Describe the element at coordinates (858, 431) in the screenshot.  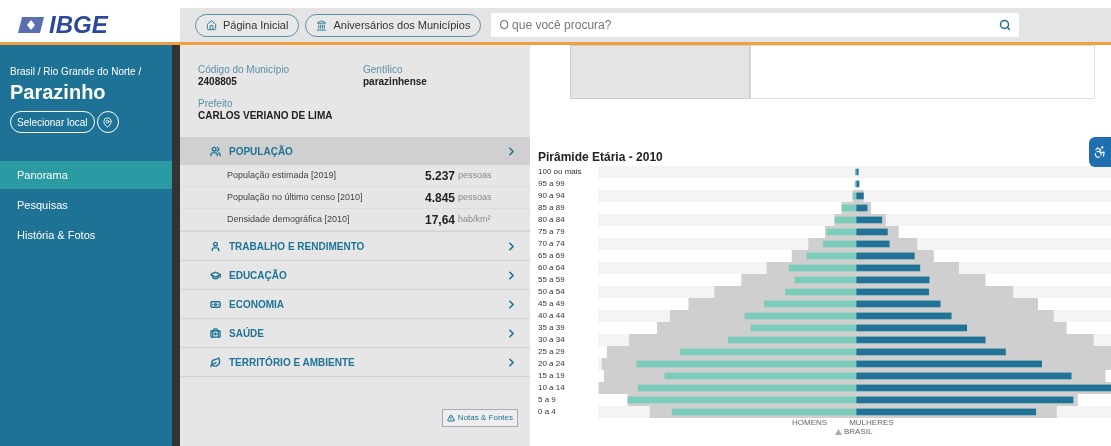
I see `legend-label: BRASIL` at that location.